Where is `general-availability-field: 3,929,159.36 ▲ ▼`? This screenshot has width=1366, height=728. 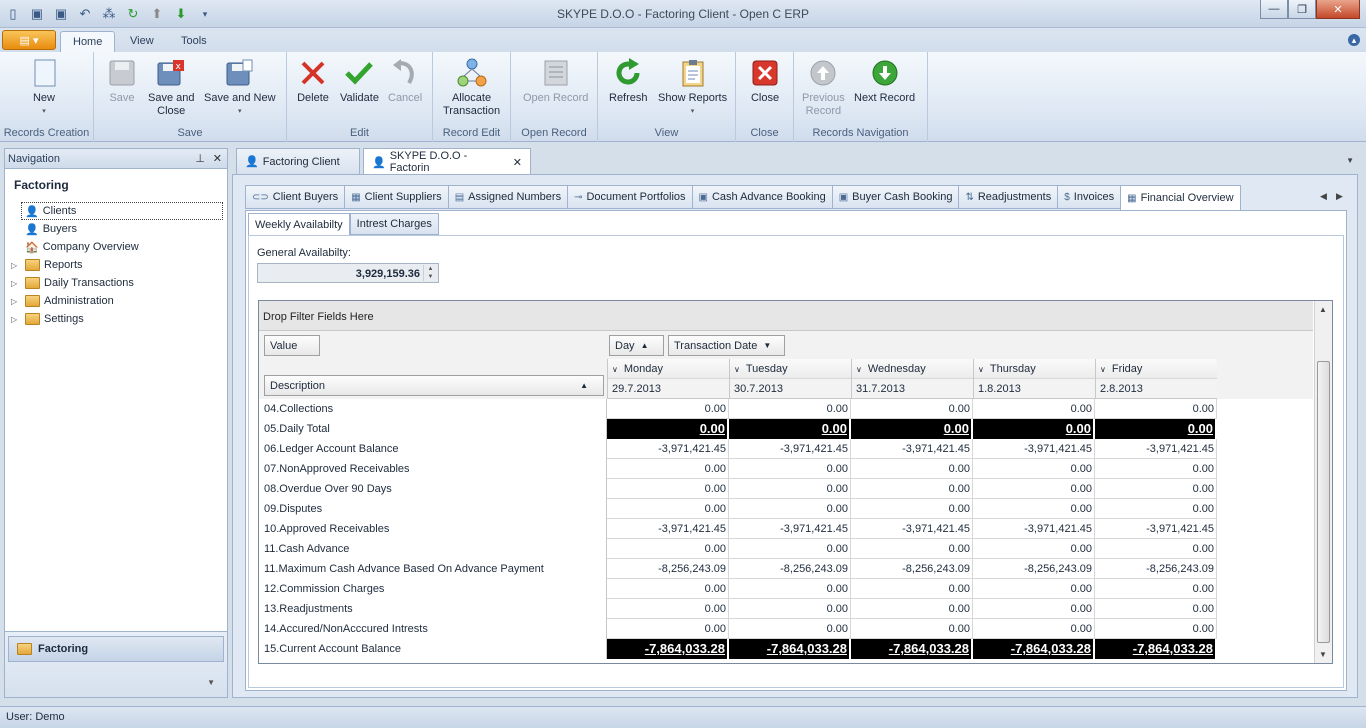
general-availability-field: 3,929,159.36 ▲ ▼ is located at coordinates (348, 273).